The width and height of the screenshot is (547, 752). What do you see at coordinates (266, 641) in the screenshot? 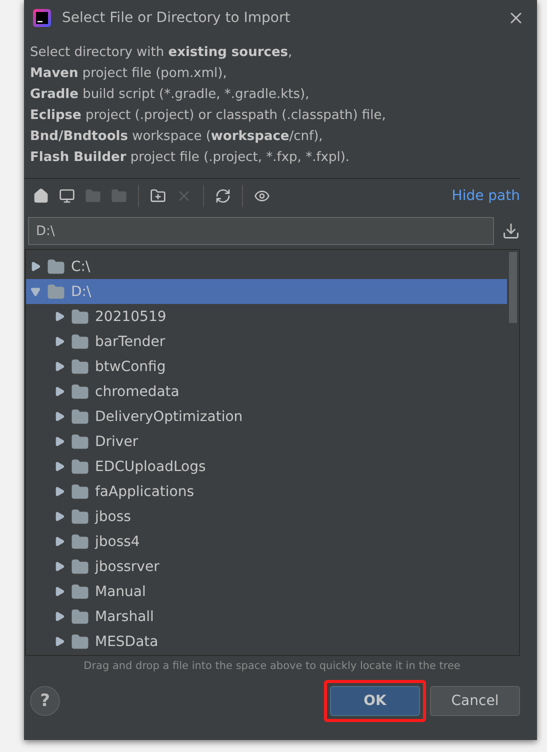
I see `tree-row: MESData` at bounding box center [266, 641].